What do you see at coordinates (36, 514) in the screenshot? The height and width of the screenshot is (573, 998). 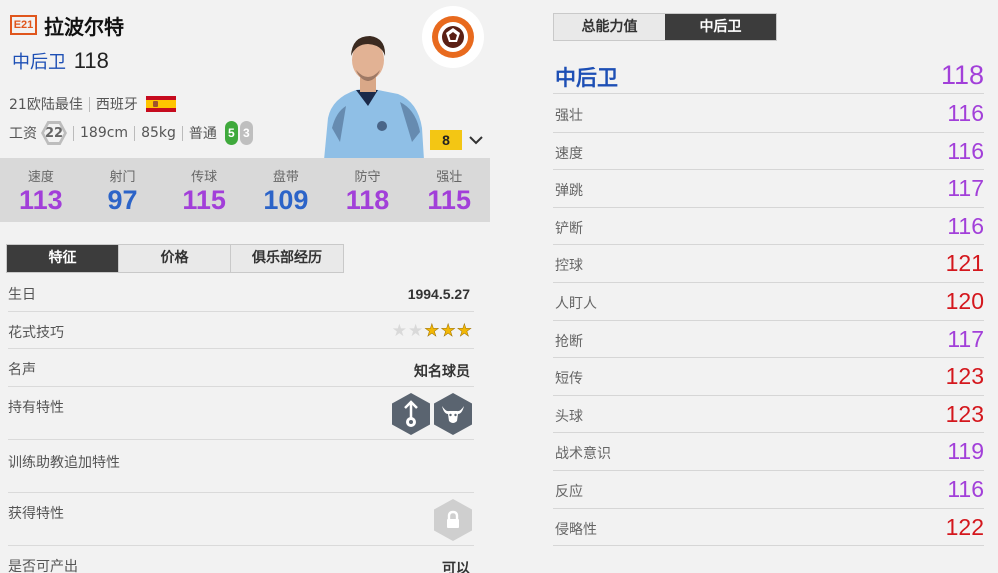 I see `info-label: 获得特性` at bounding box center [36, 514].